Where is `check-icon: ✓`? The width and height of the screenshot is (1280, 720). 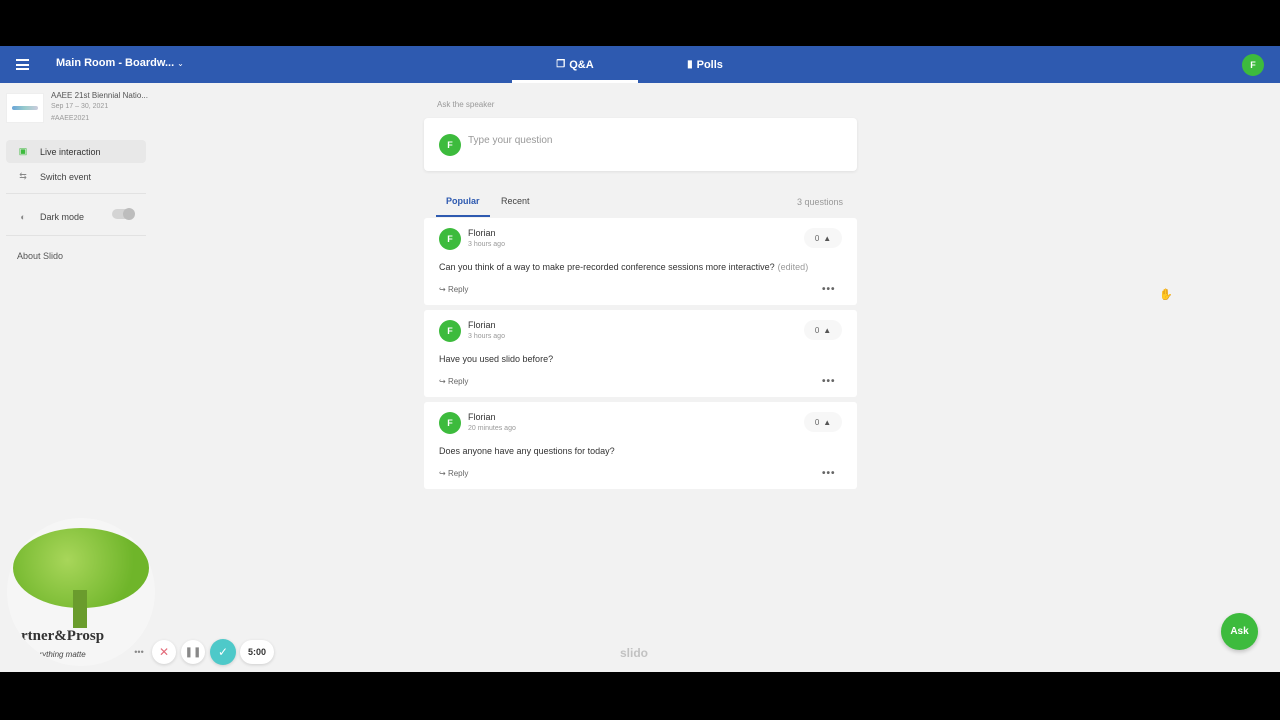 check-icon: ✓ is located at coordinates (223, 652).